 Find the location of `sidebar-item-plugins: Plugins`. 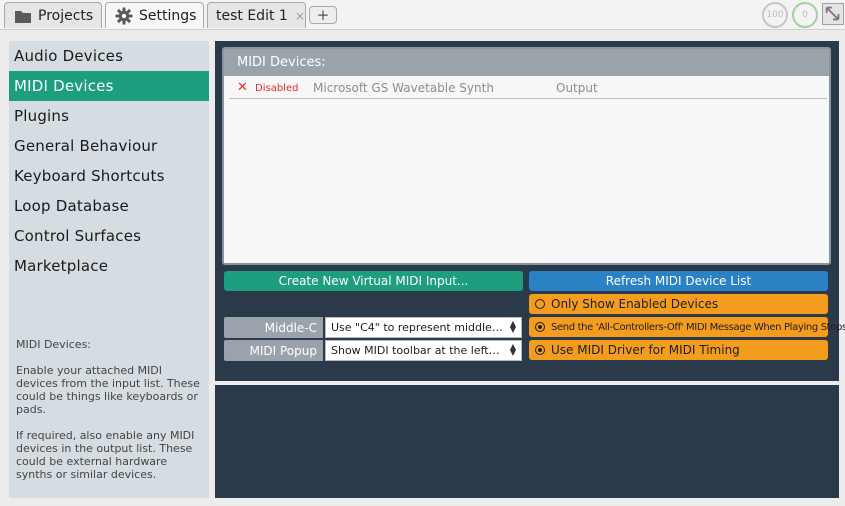

sidebar-item-plugins: Plugins is located at coordinates (109, 116).